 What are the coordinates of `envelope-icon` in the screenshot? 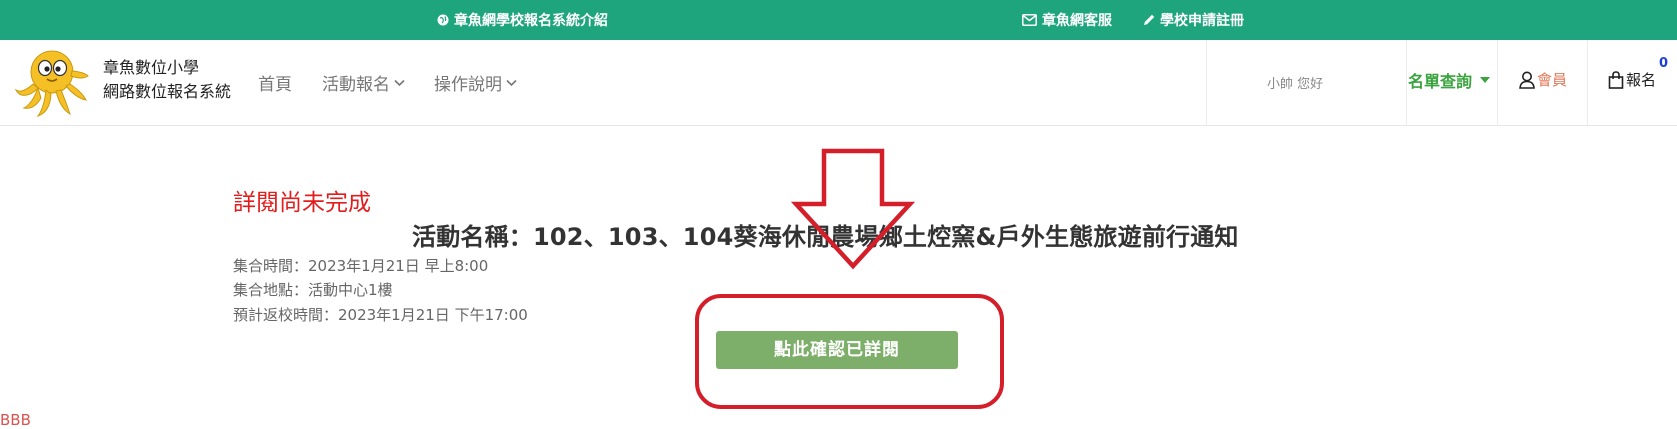 It's located at (1029, 20).